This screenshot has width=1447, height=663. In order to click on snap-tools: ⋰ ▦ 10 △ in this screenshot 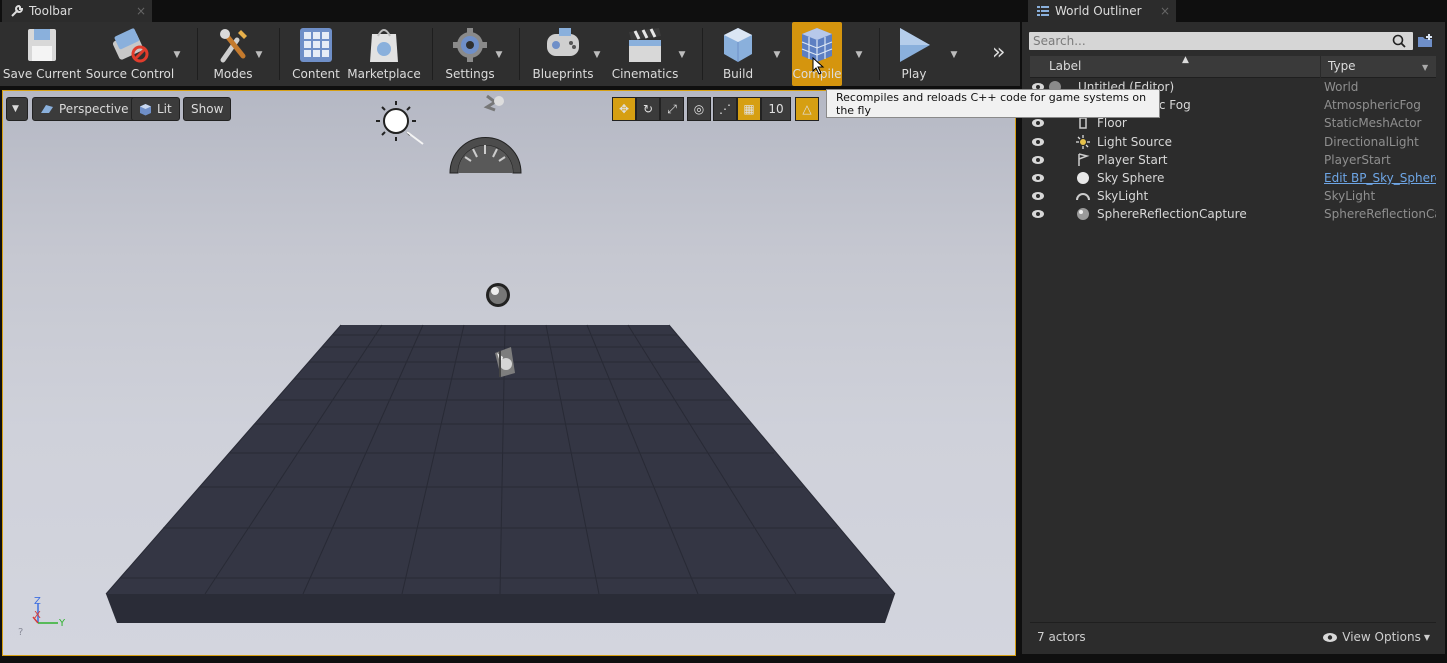, I will do `click(766, 109)`.